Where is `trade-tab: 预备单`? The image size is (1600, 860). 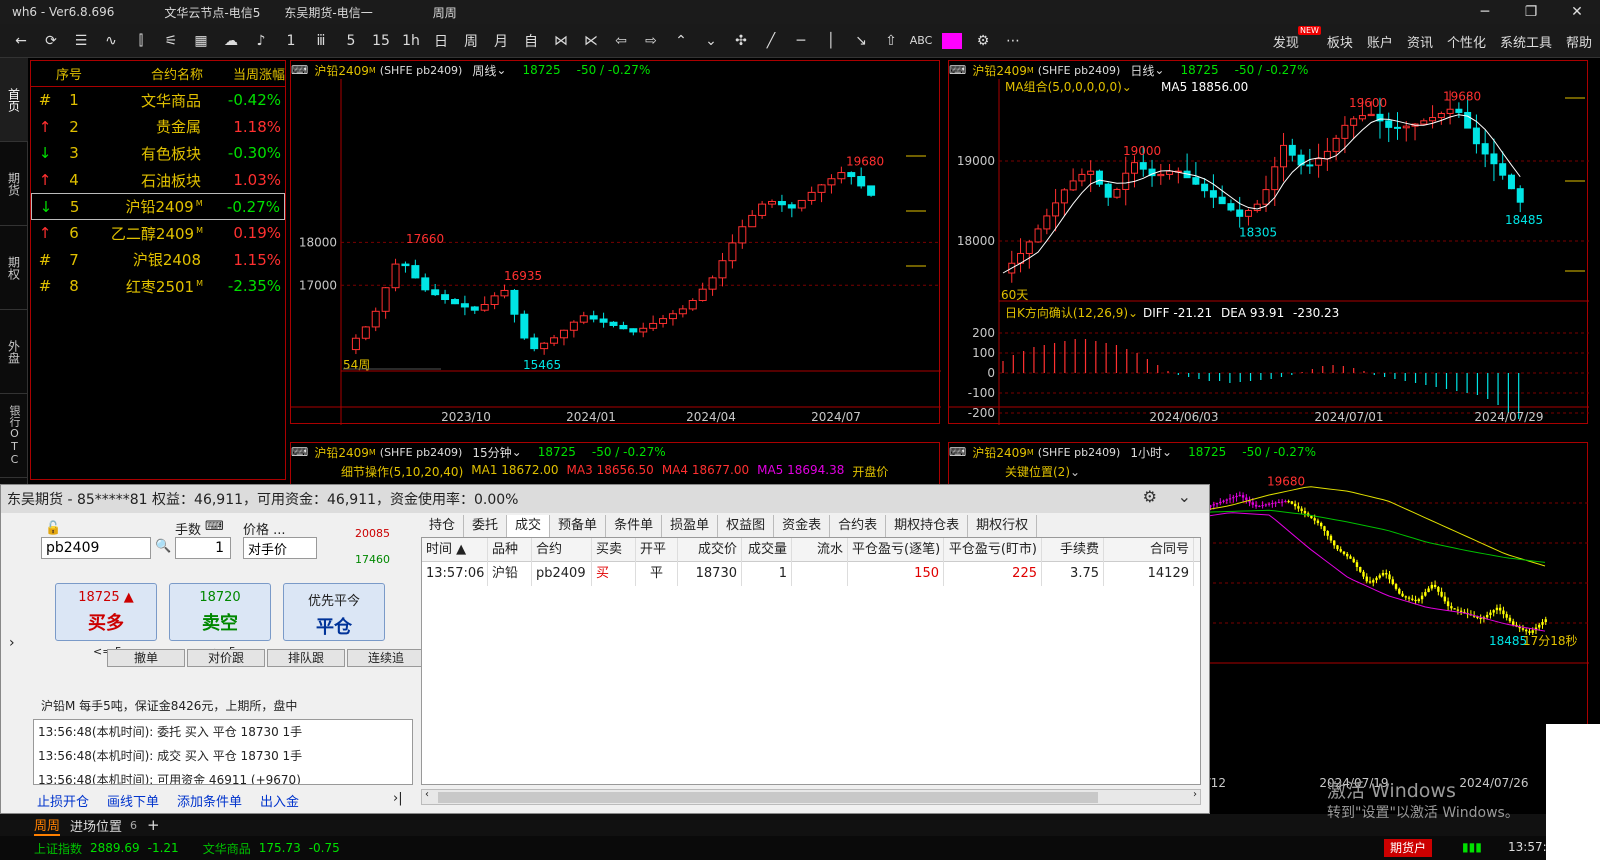 trade-tab: 预备单 is located at coordinates (578, 526).